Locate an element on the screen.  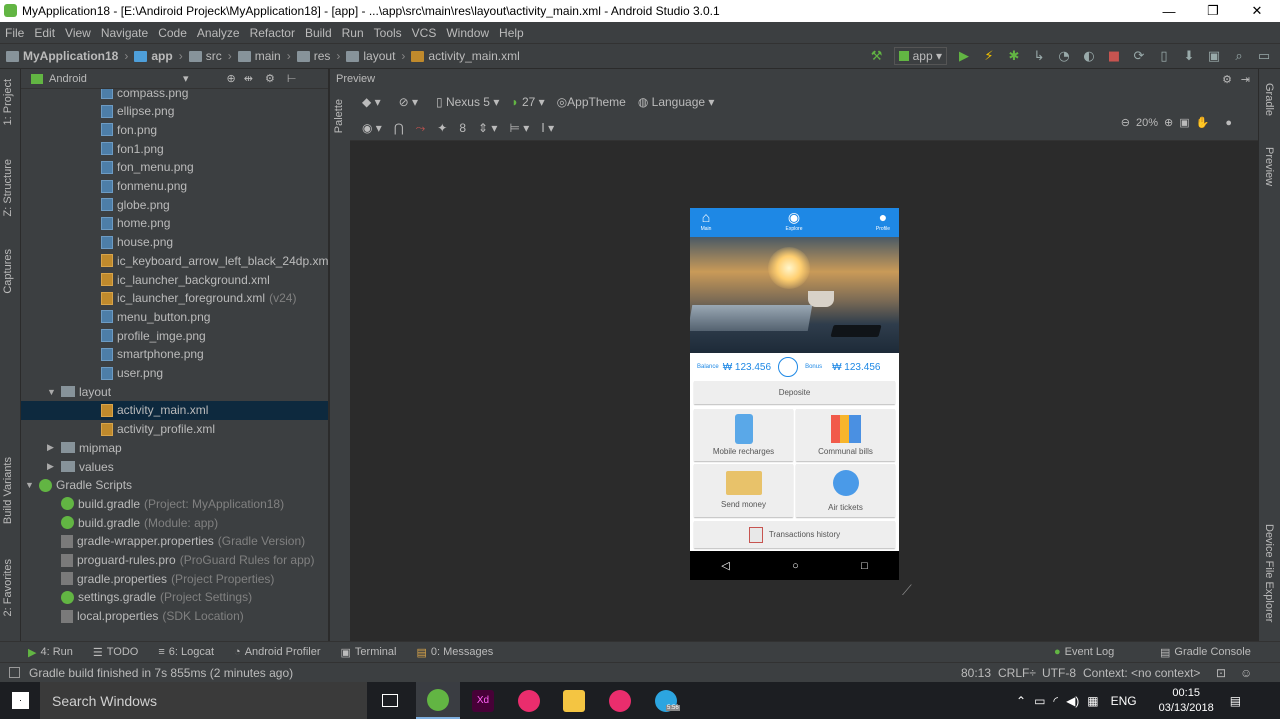
design-surface-icon: ◆ ▾ is located at coordinates (371, 102).